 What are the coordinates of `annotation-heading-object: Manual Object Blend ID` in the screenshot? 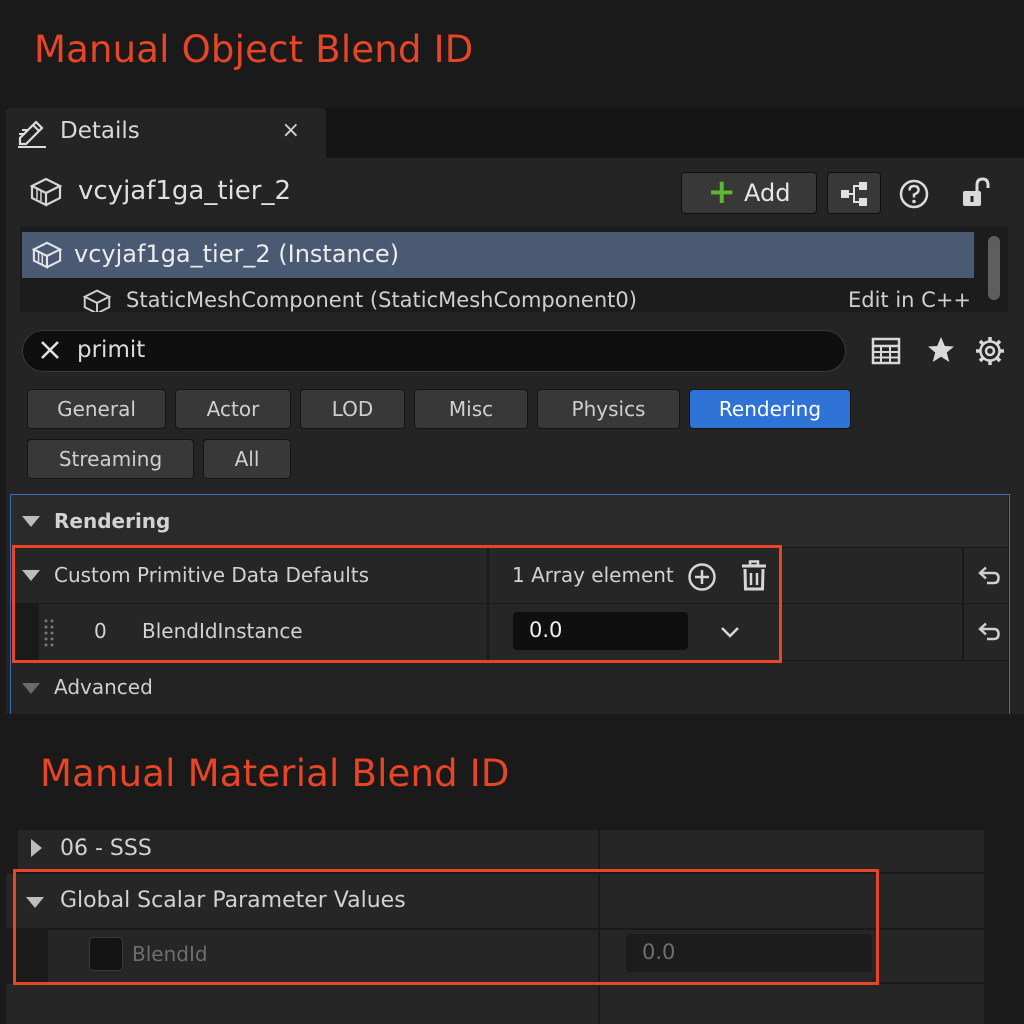 It's located at (254, 49).